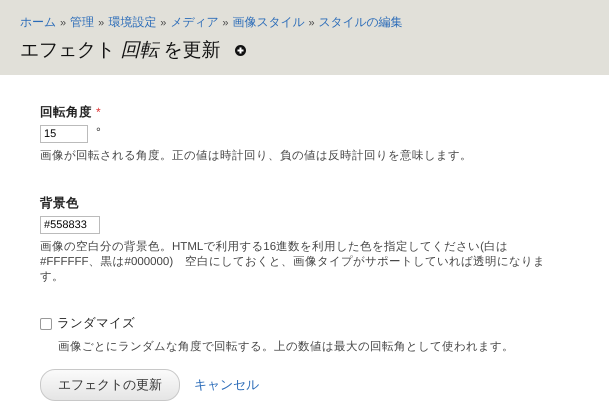 This screenshot has height=416, width=609. What do you see at coordinates (82, 22) in the screenshot?
I see `breadcrumb-link: 管理` at bounding box center [82, 22].